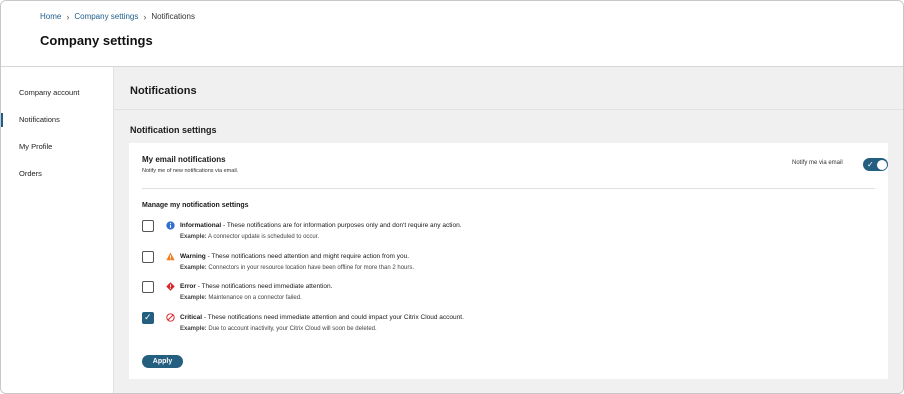 The image size is (904, 394). Describe the element at coordinates (173, 16) in the screenshot. I see `breadcrumb-current: Notifications` at that location.